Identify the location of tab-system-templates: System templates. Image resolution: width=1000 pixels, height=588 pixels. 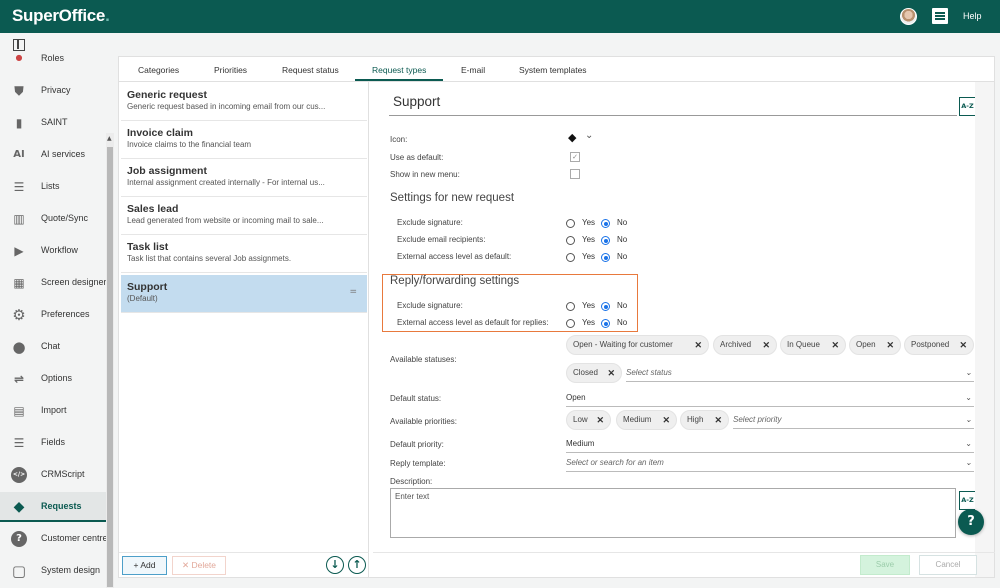
(553, 70).